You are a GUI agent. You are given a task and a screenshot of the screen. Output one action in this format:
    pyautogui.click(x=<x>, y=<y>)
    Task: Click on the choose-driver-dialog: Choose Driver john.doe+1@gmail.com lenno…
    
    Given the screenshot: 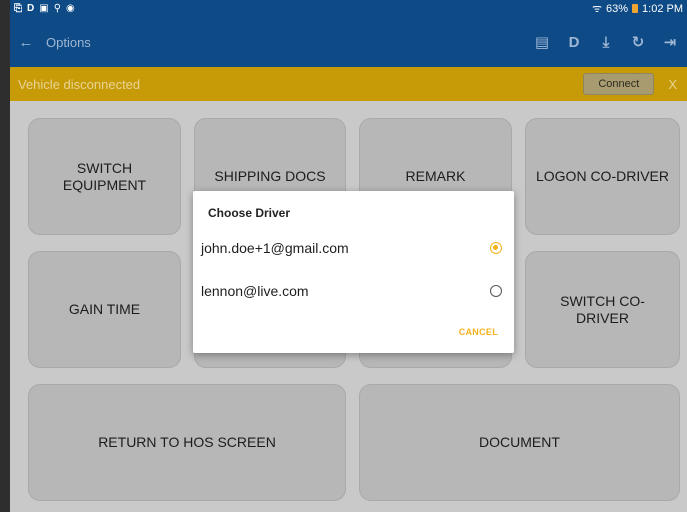 What is the action you would take?
    pyautogui.click(x=353, y=272)
    